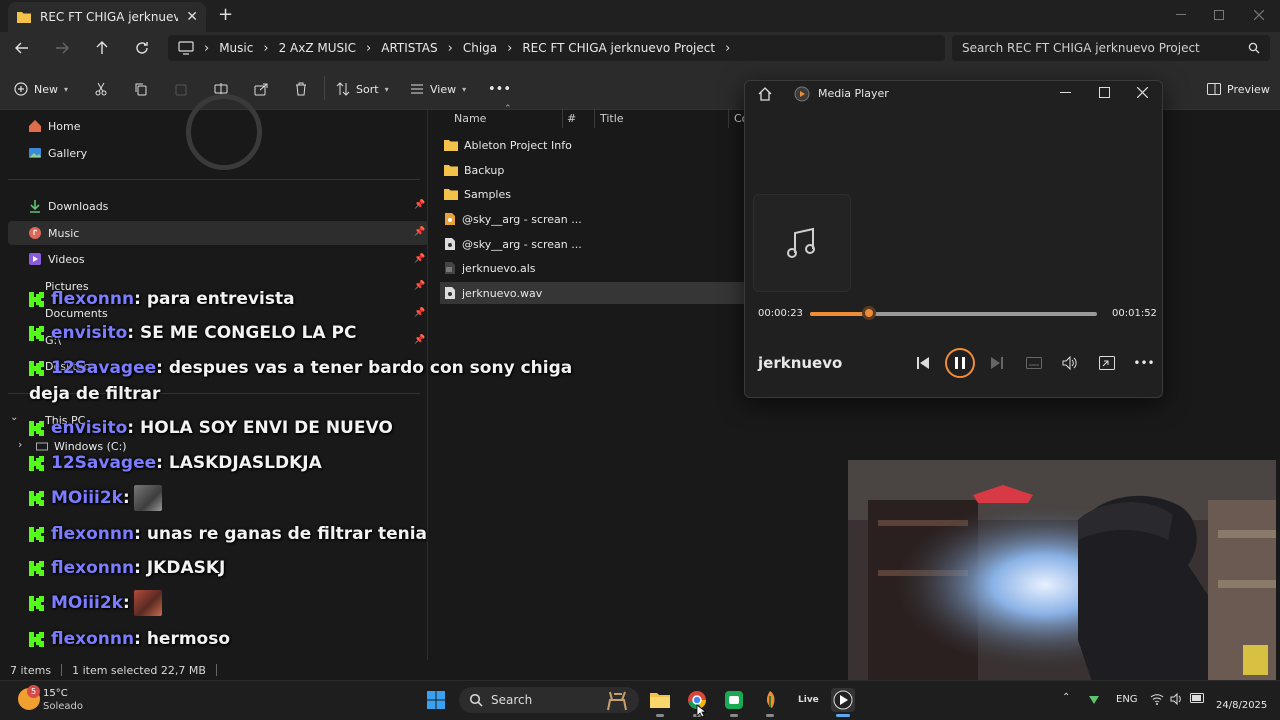  I want to click on forward-arrow-icon, so click(62, 48).